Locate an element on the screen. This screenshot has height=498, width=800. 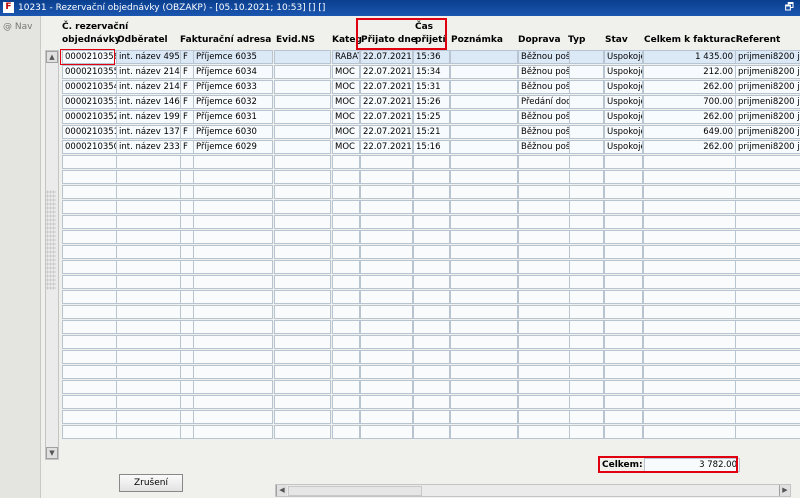
cell-kateg: RABAT is located at coordinates (346, 57).